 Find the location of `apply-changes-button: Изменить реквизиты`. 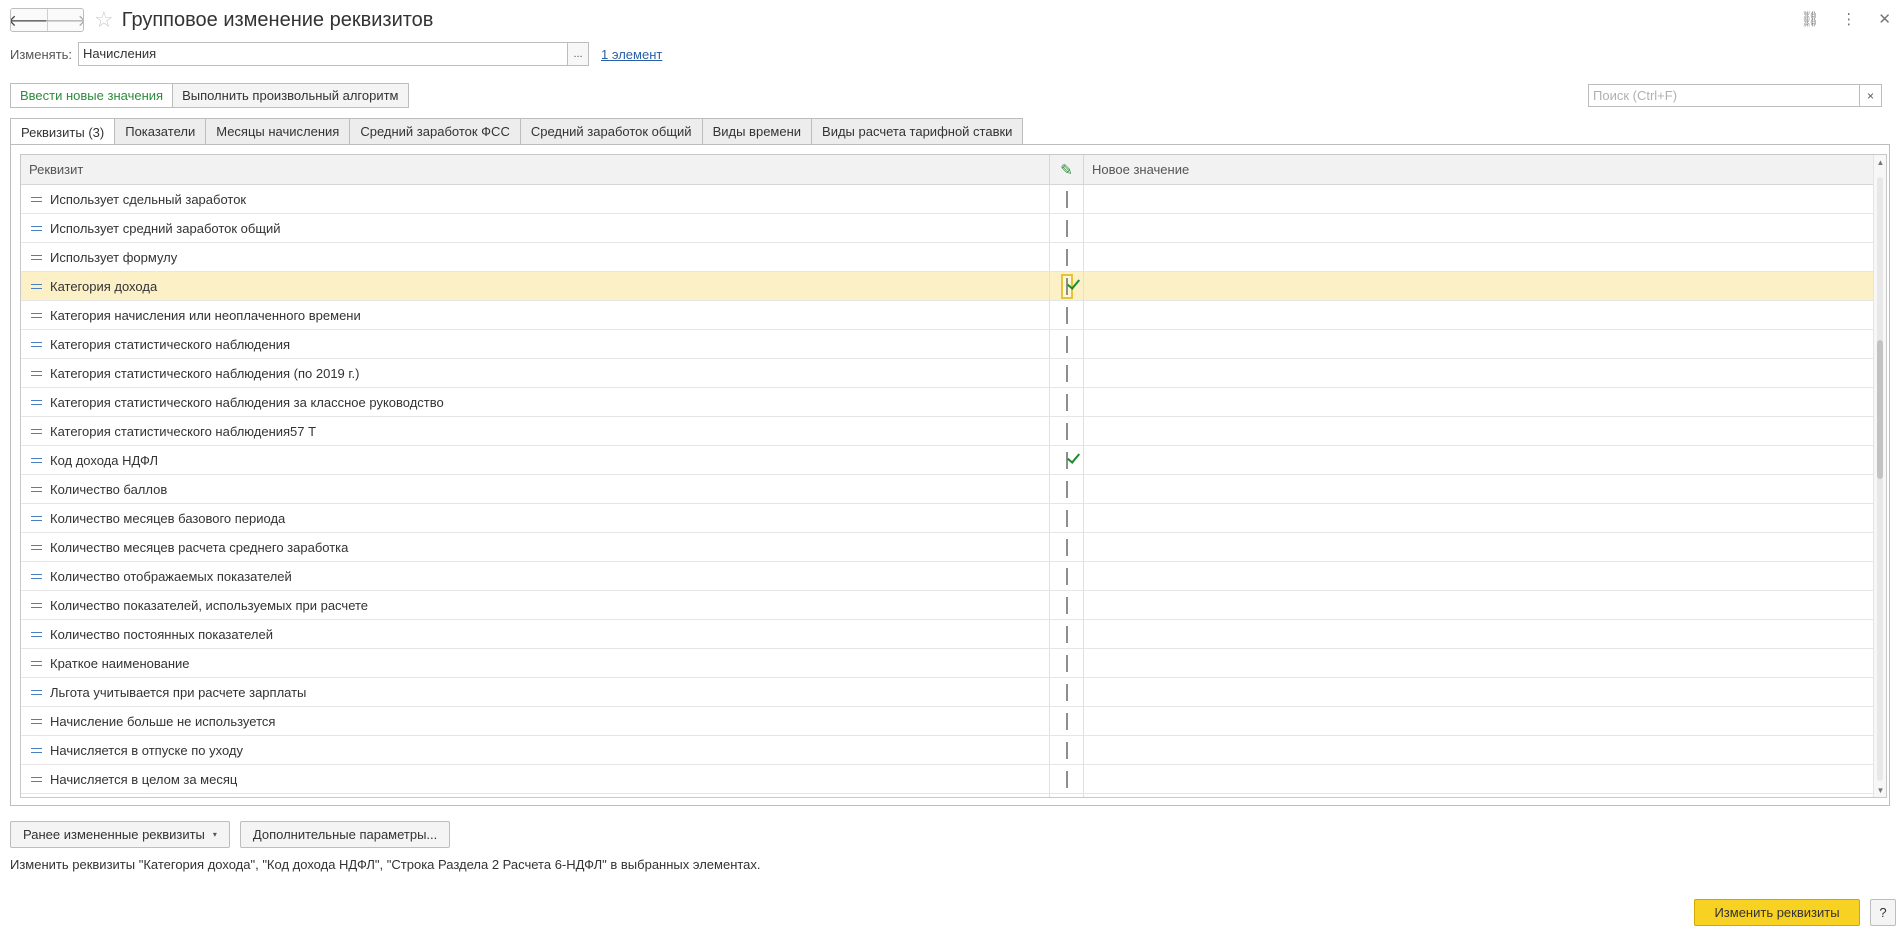

apply-changes-button: Изменить реквизиты is located at coordinates (1777, 912).